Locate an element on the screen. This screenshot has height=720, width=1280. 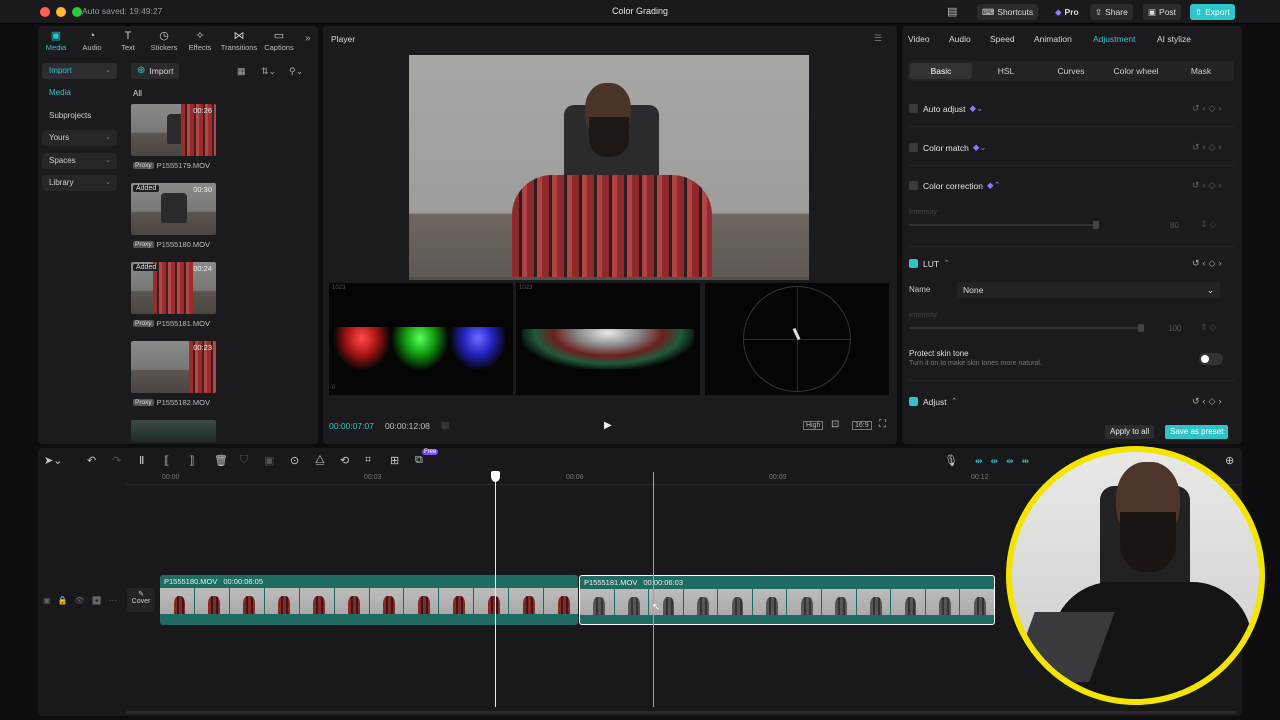
tab-adjustment: Adjustment is located at coordinates (1114, 39).